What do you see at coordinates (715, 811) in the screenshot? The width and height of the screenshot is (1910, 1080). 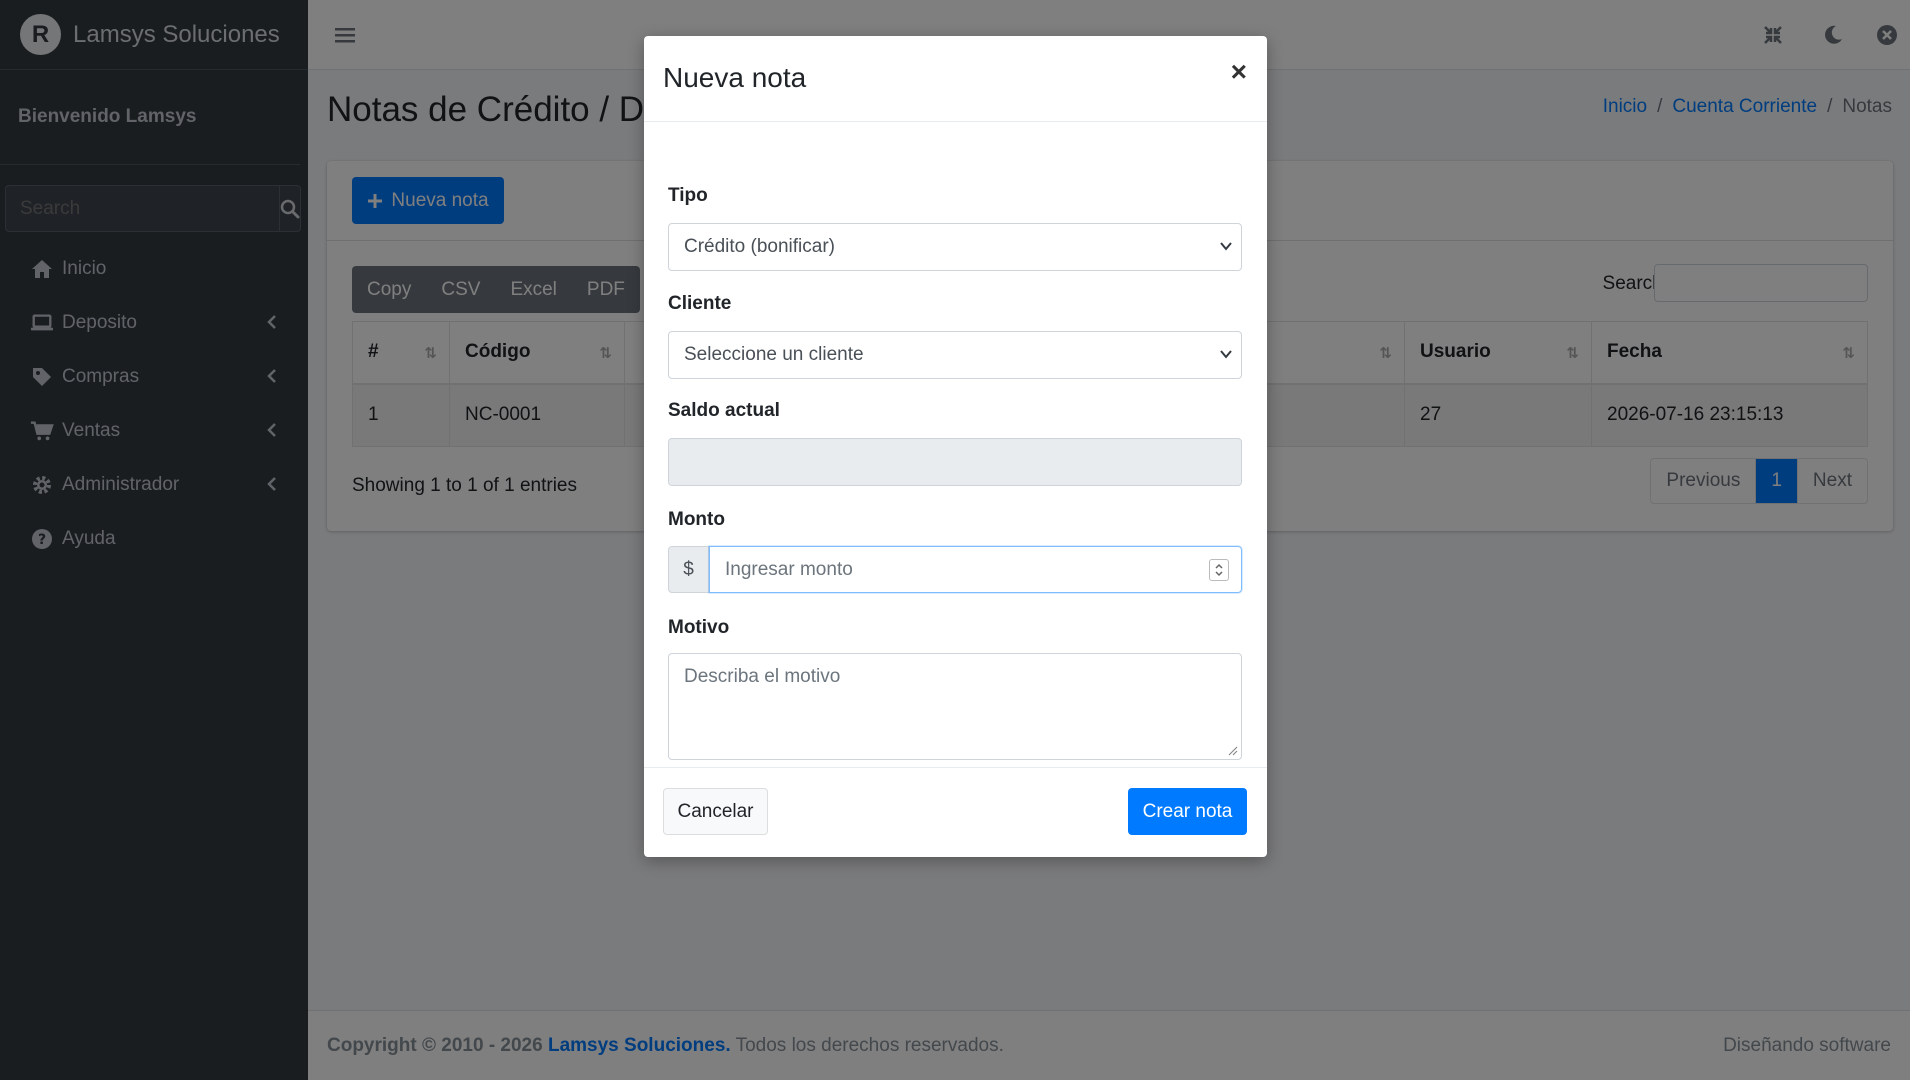 I see `cancel-button: Cancelar` at bounding box center [715, 811].